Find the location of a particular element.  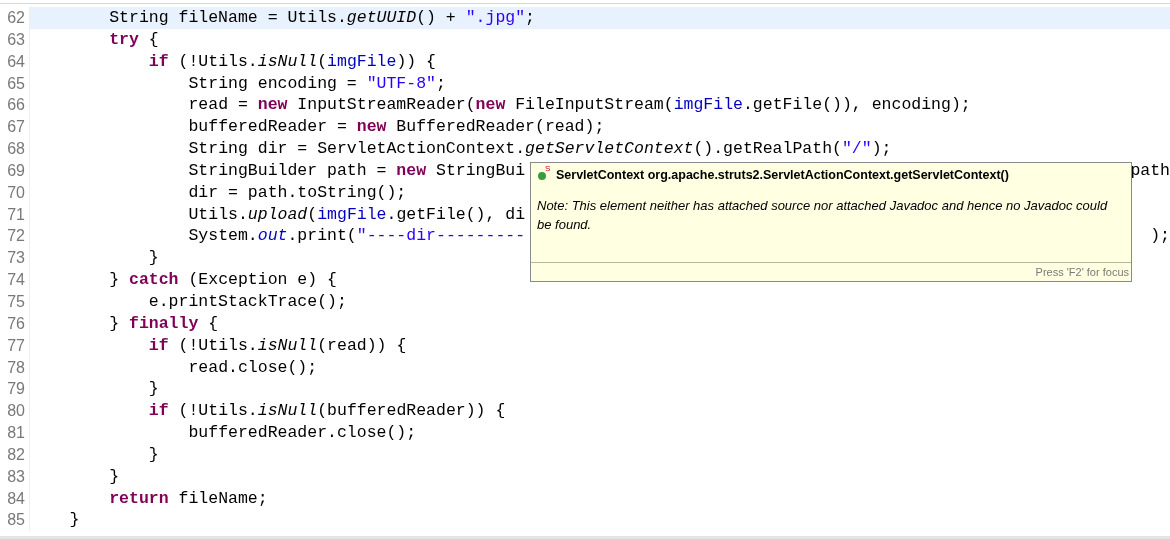

code-line: Utils.upload(imgFile.getFile(), di is located at coordinates (357, 214).